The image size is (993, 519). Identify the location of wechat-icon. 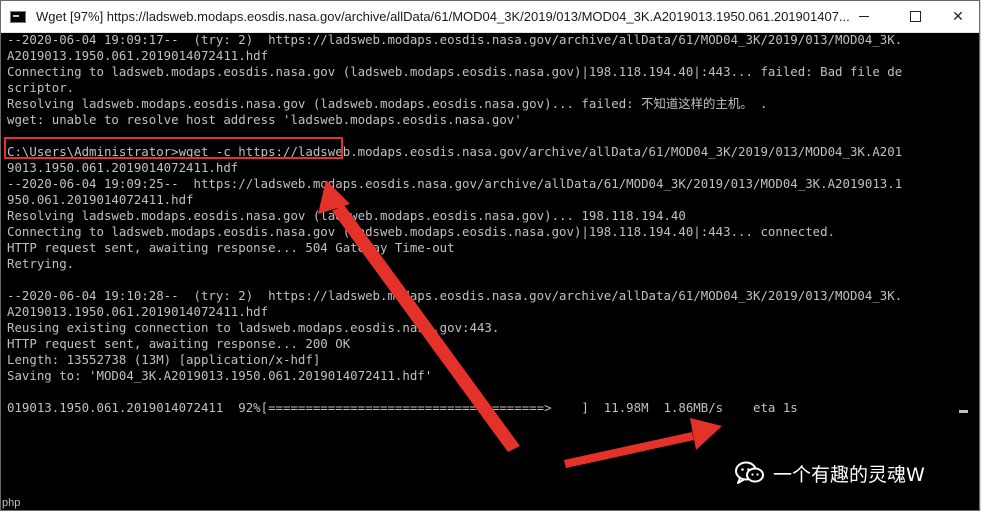
(750, 473).